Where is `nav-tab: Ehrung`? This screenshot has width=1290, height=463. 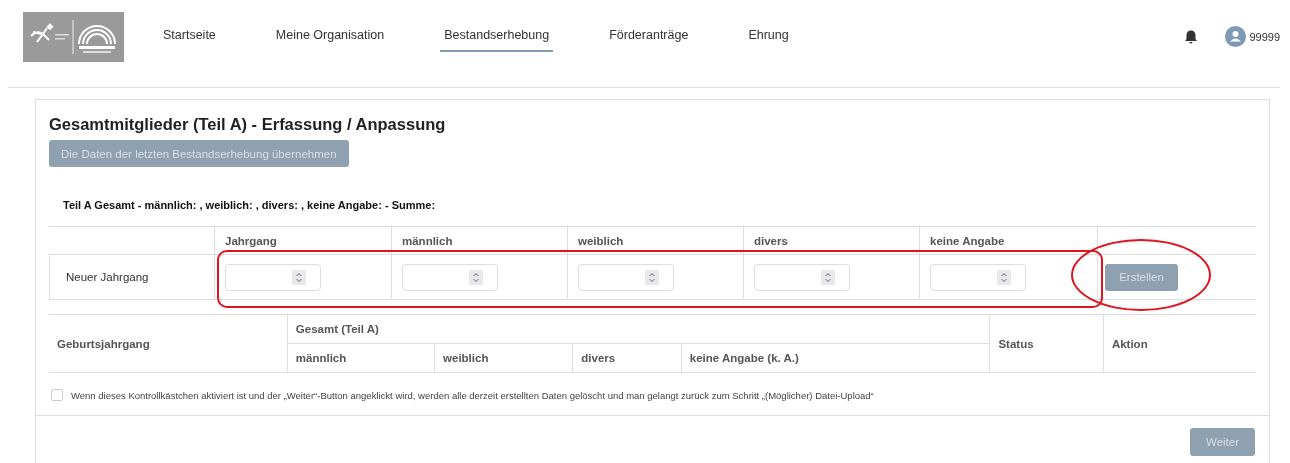 nav-tab: Ehrung is located at coordinates (768, 36).